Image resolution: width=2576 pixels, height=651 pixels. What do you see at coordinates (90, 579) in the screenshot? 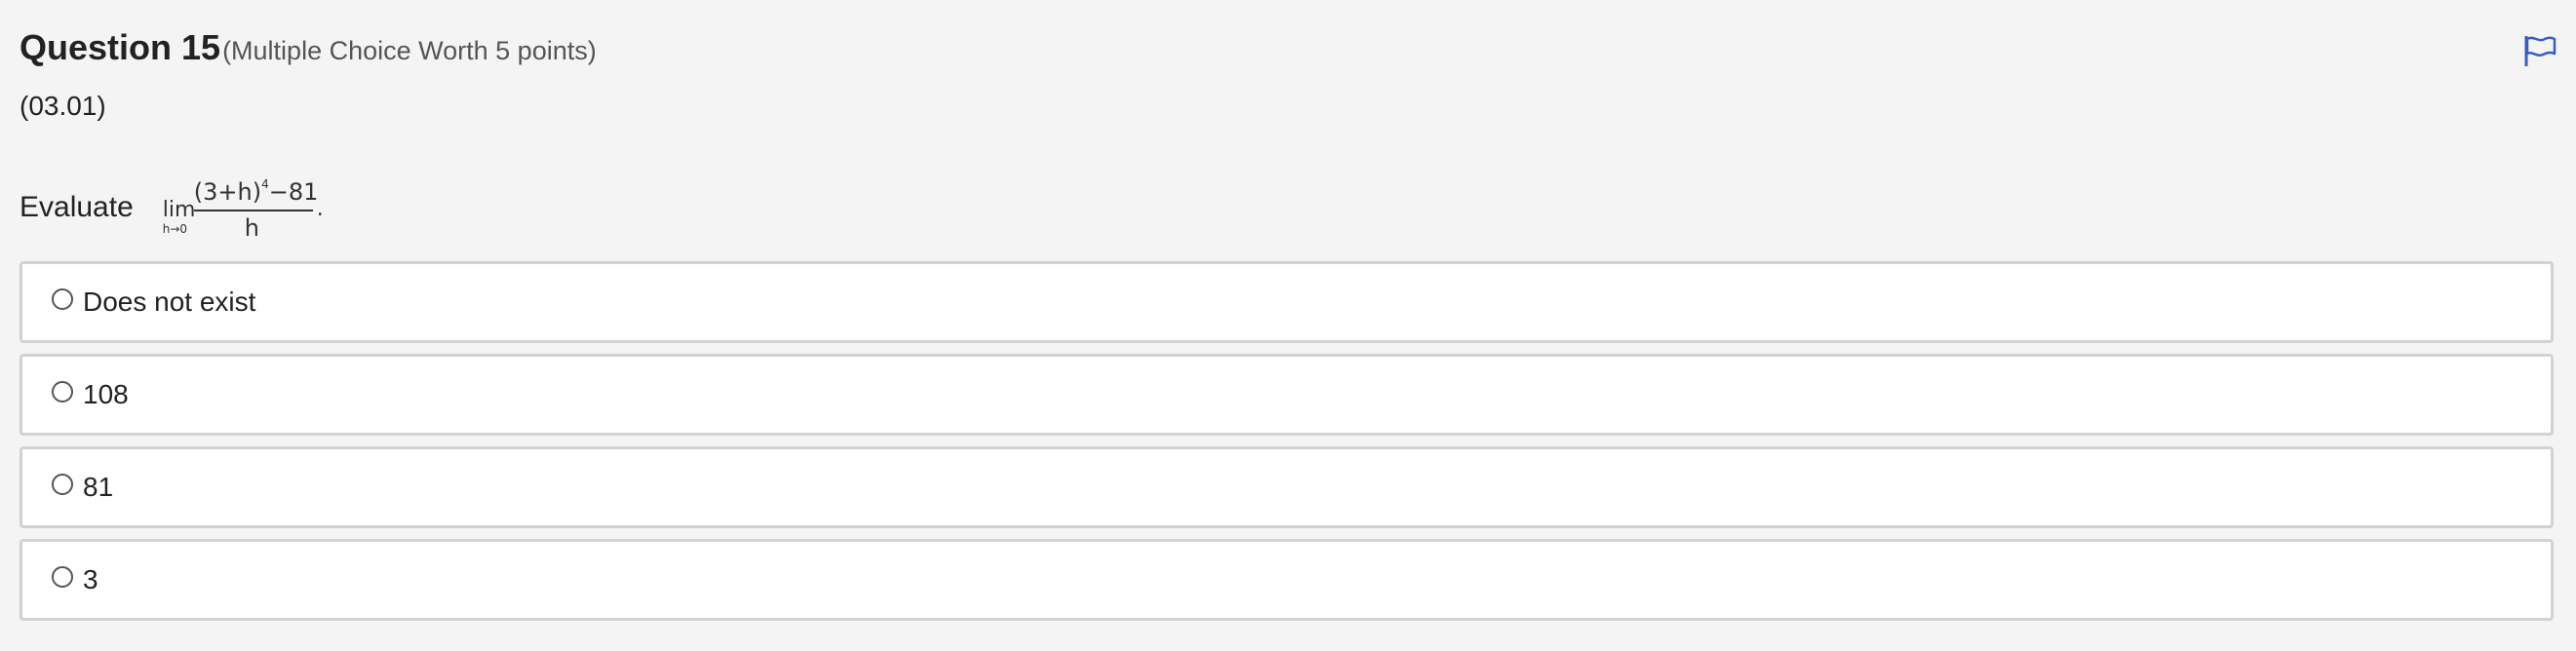
I see `answer-option-label: 3` at bounding box center [90, 579].